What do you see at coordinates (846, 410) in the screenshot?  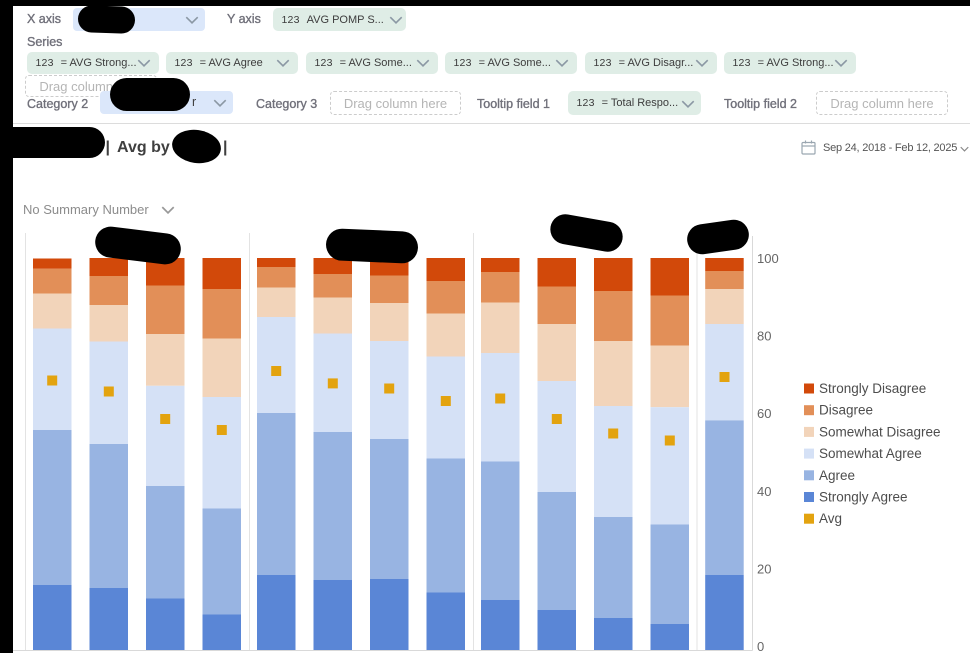 I see `svg-text: Disagree` at bounding box center [846, 410].